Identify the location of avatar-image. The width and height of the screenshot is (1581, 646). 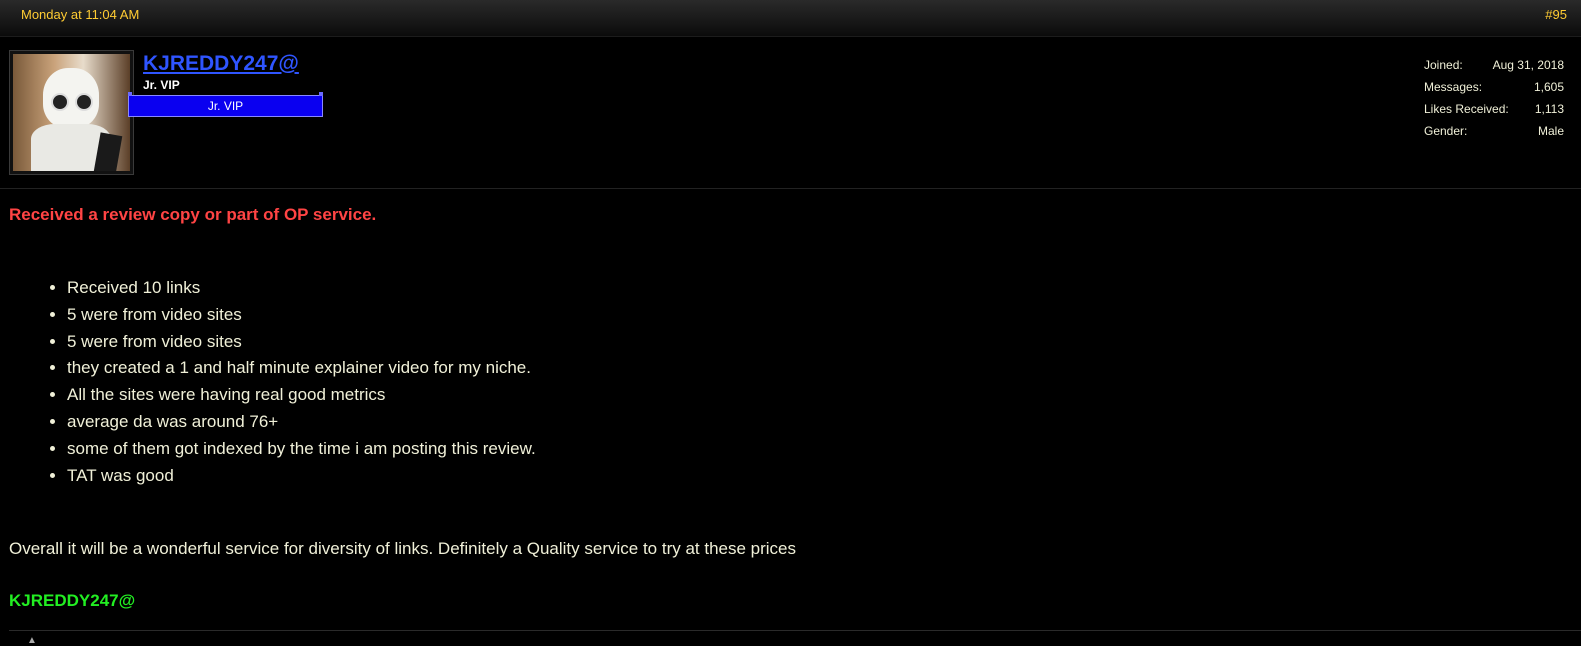
(71, 112).